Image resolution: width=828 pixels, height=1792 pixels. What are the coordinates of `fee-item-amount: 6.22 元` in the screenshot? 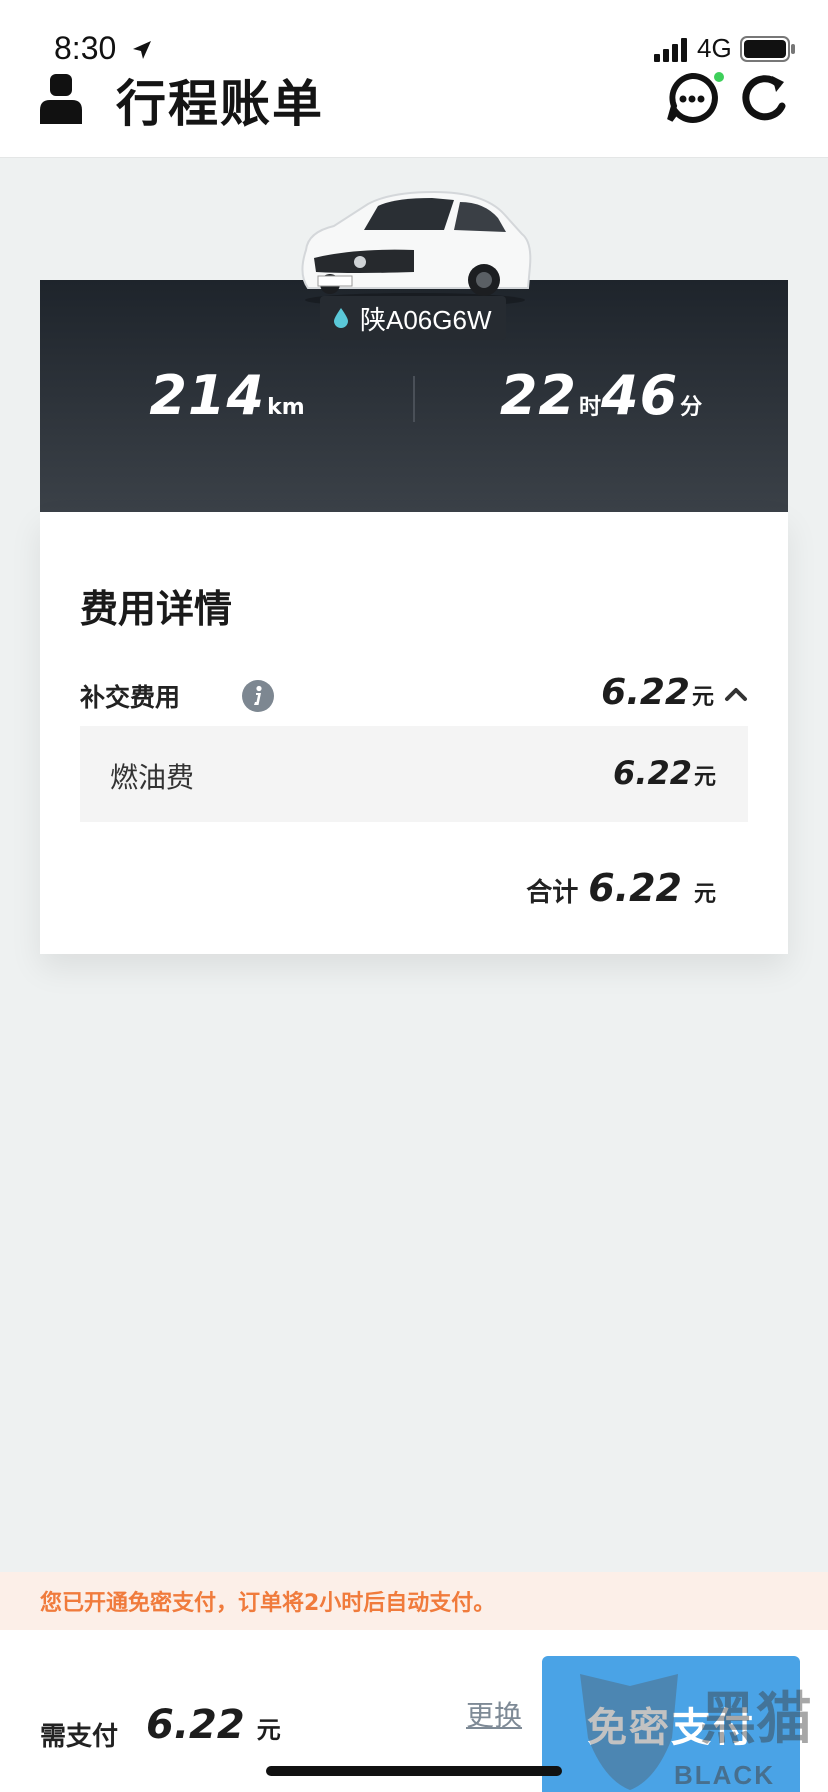 It's located at (664, 773).